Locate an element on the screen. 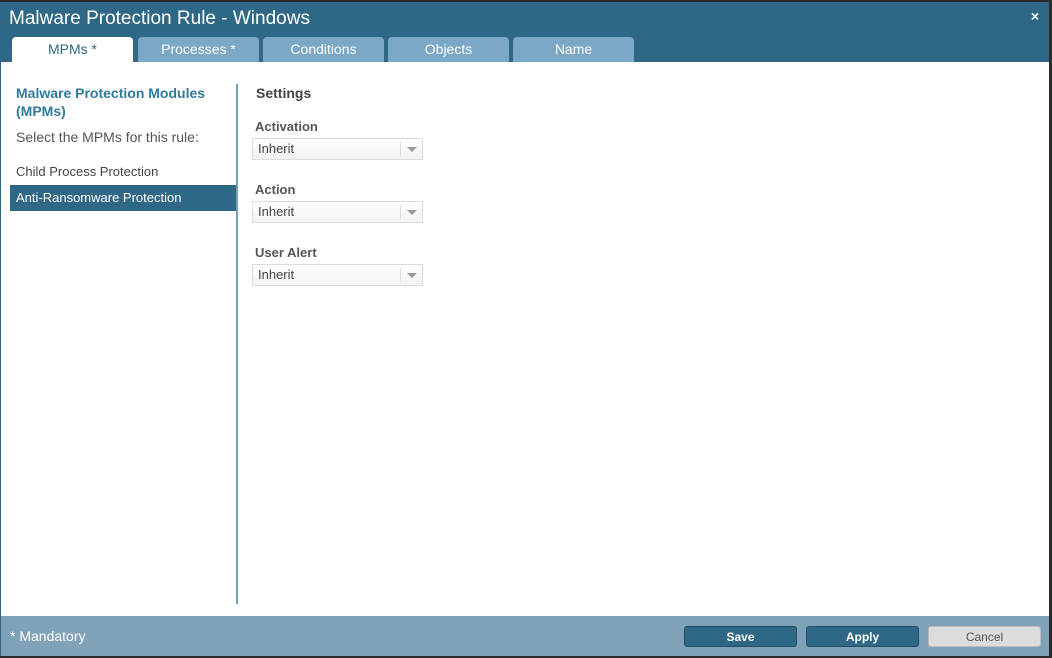 Image resolution: width=1052 pixels, height=658 pixels. panel-divider is located at coordinates (237, 344).